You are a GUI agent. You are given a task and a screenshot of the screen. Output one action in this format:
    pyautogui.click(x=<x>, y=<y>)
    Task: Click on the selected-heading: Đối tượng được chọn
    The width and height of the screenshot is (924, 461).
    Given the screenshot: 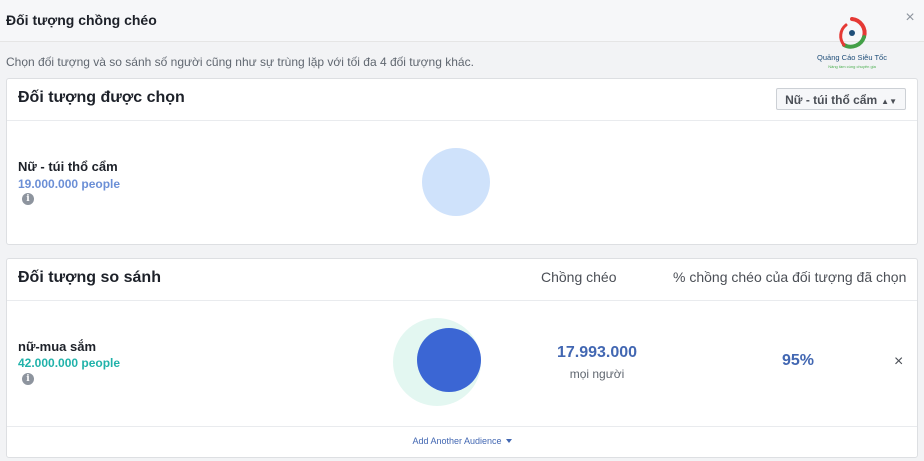 What is the action you would take?
    pyautogui.click(x=101, y=97)
    